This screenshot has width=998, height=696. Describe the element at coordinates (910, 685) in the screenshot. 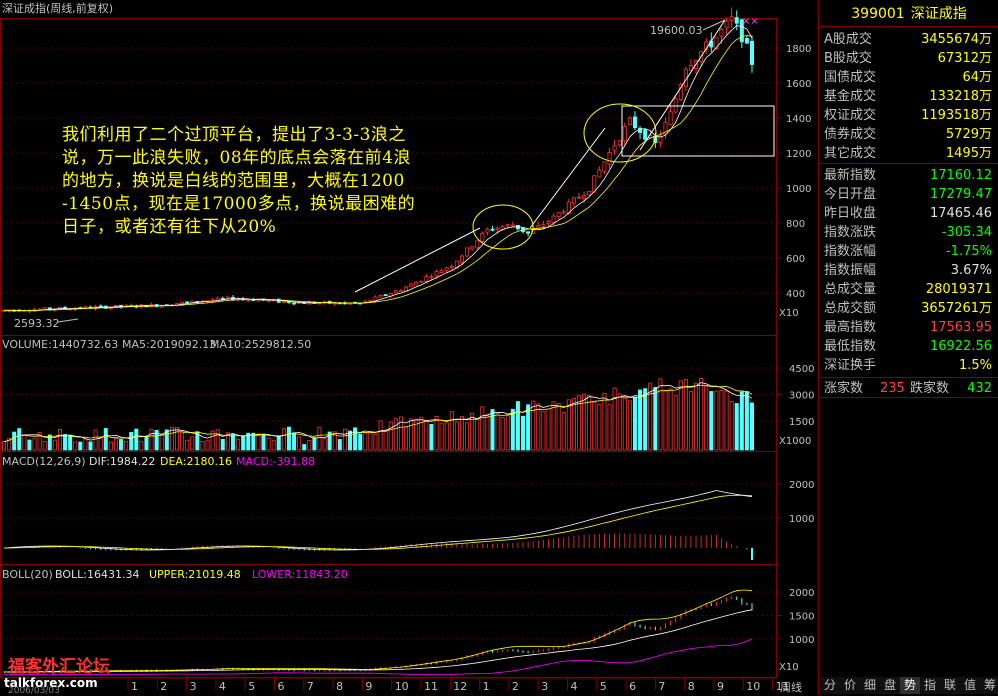

I see `tab-4: 势` at that location.